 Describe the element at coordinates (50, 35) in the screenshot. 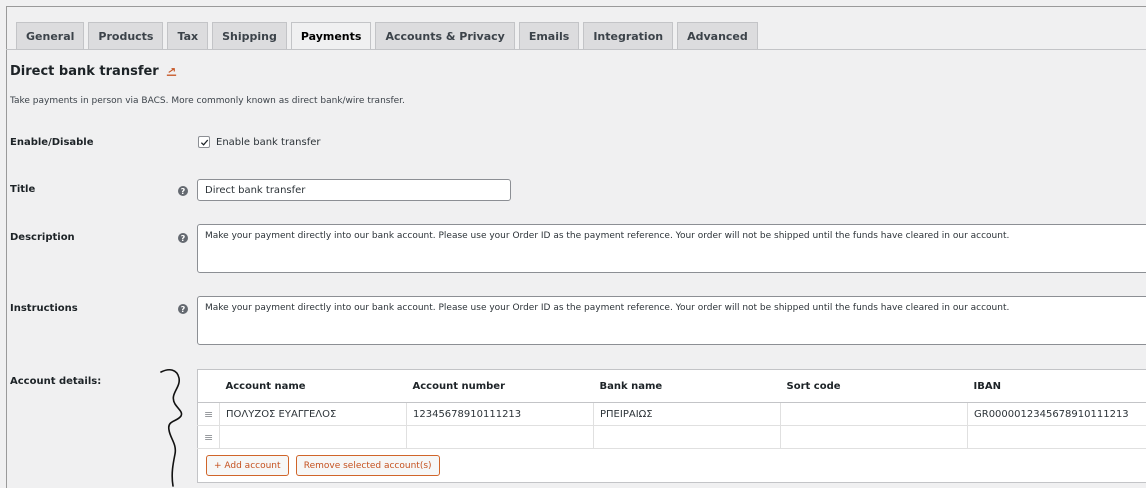

I see `tab-general: General` at that location.